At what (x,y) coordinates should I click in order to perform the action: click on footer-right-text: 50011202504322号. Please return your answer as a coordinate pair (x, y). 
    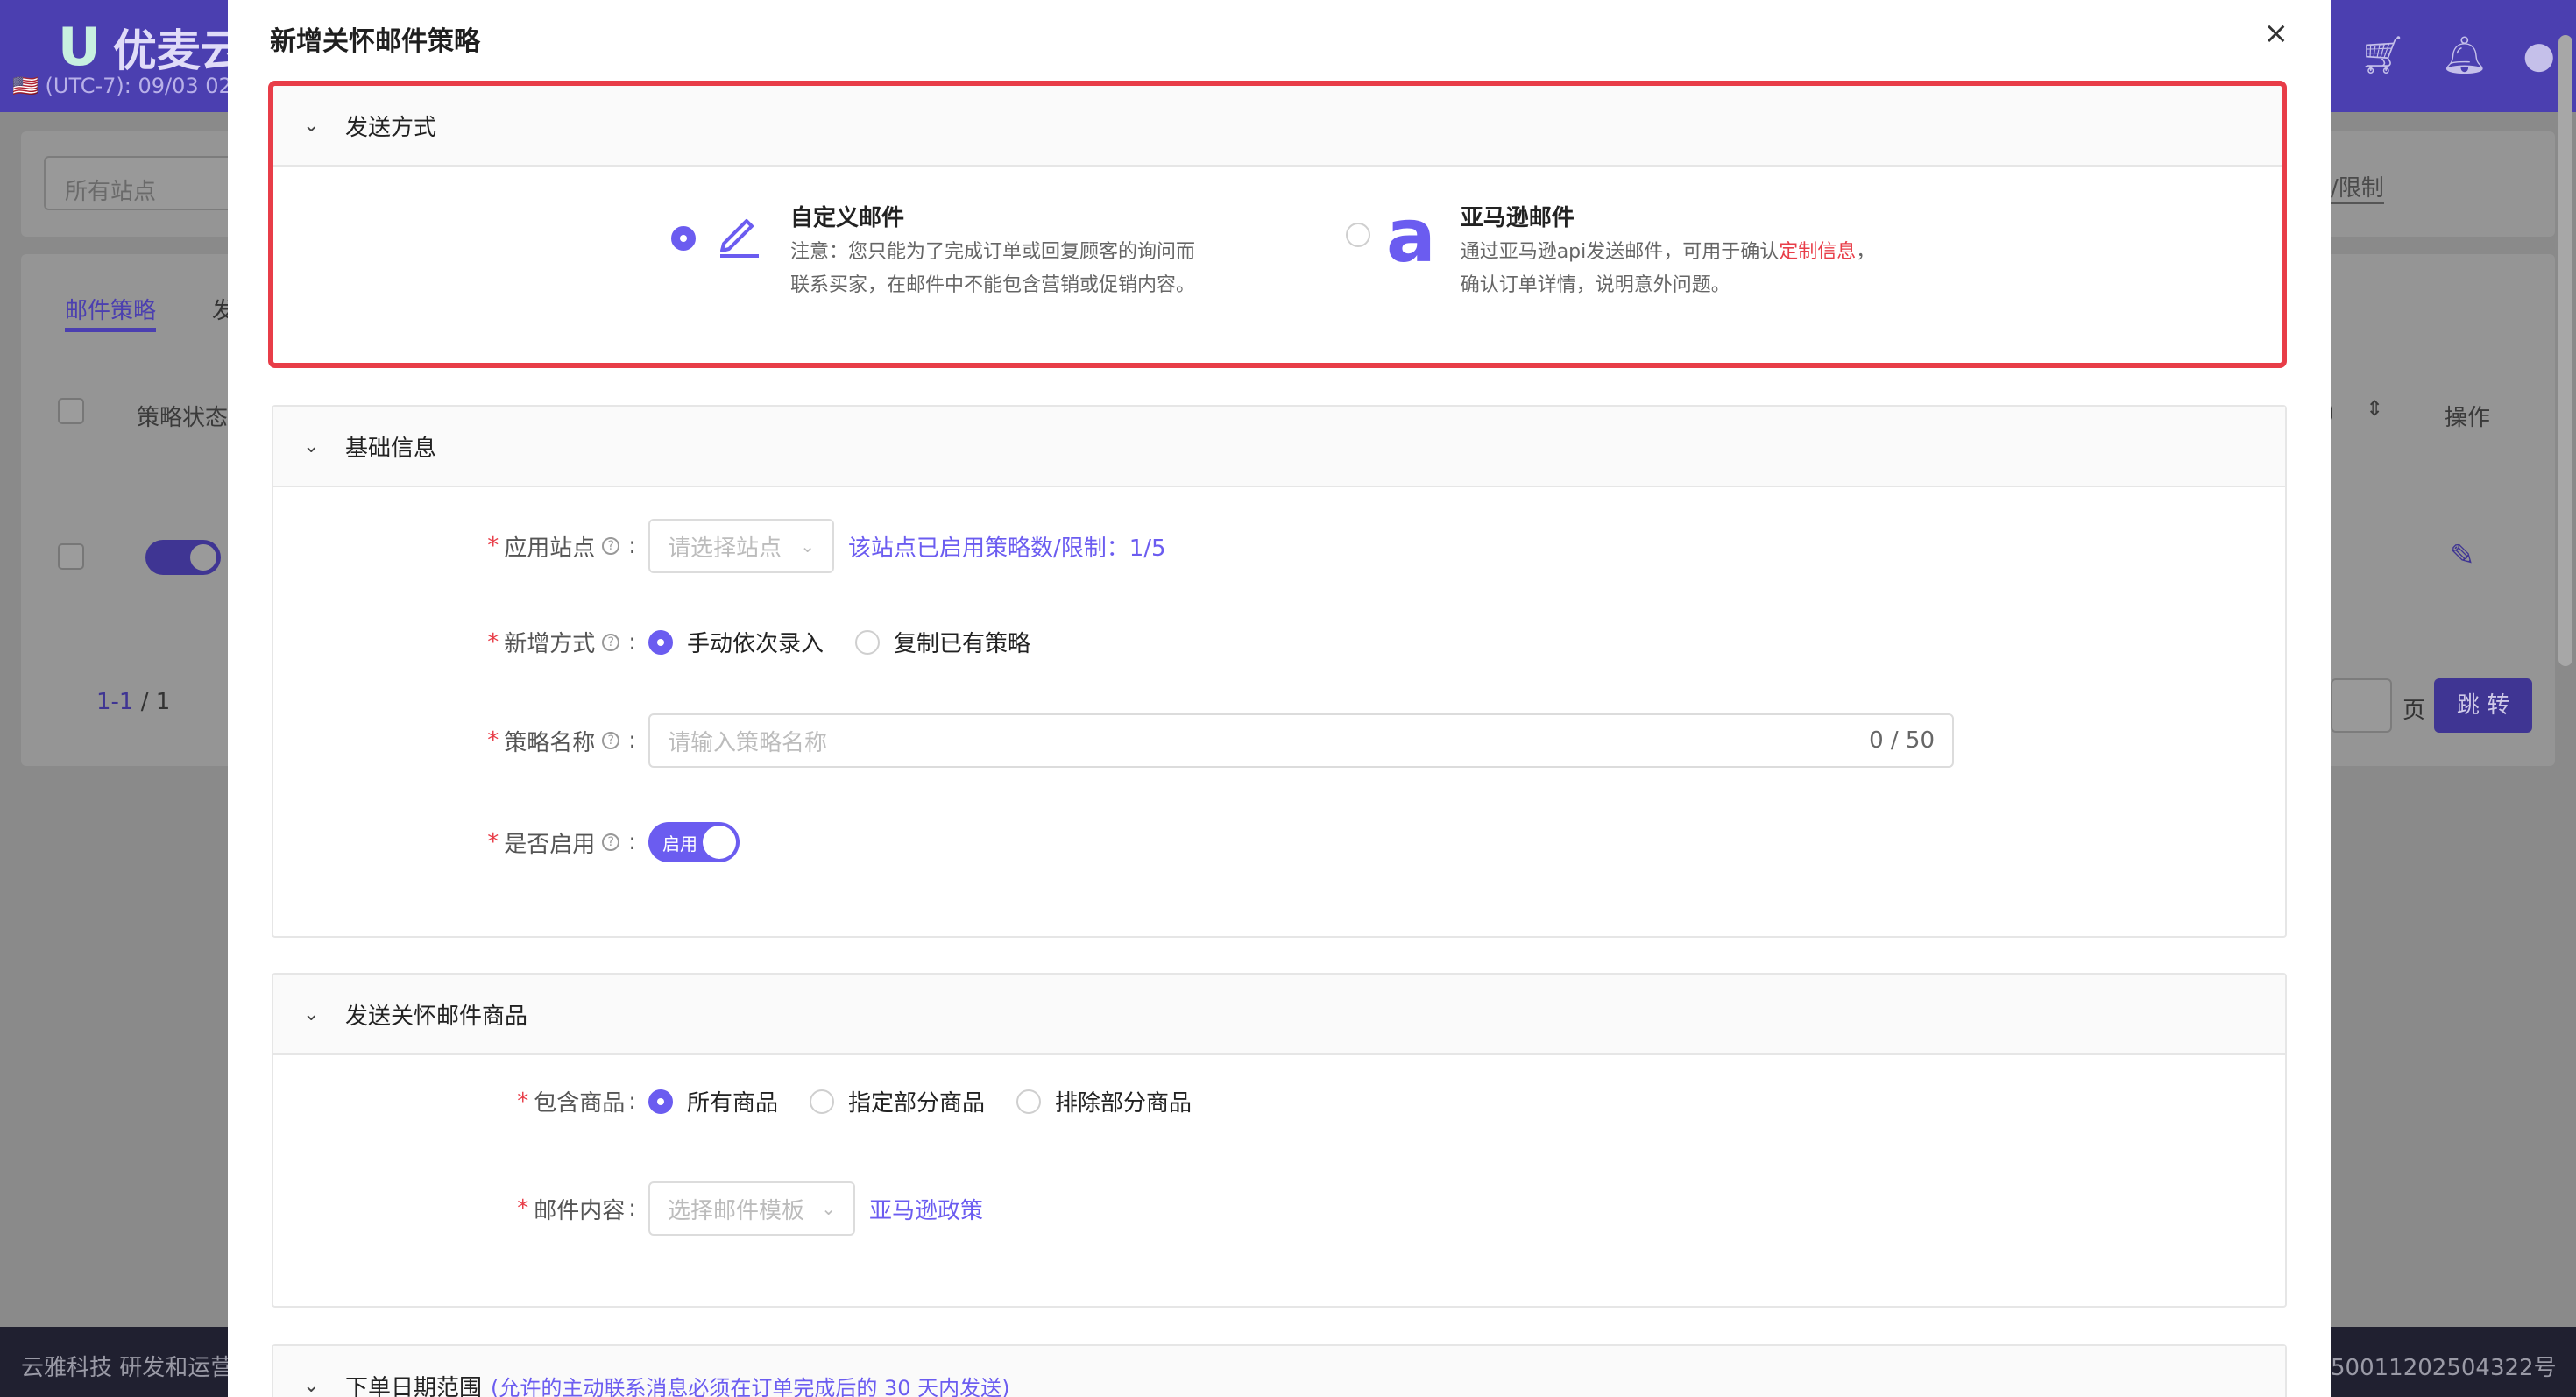
    Looking at the image, I should click on (2444, 1368).